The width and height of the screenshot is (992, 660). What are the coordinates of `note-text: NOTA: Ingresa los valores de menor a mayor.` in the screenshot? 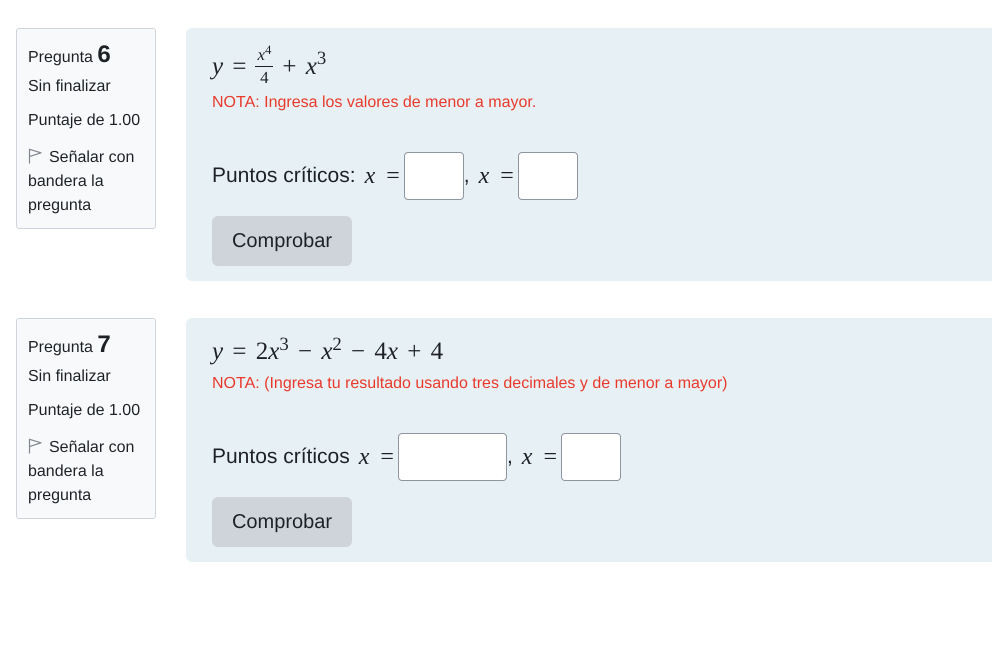 It's located at (374, 103).